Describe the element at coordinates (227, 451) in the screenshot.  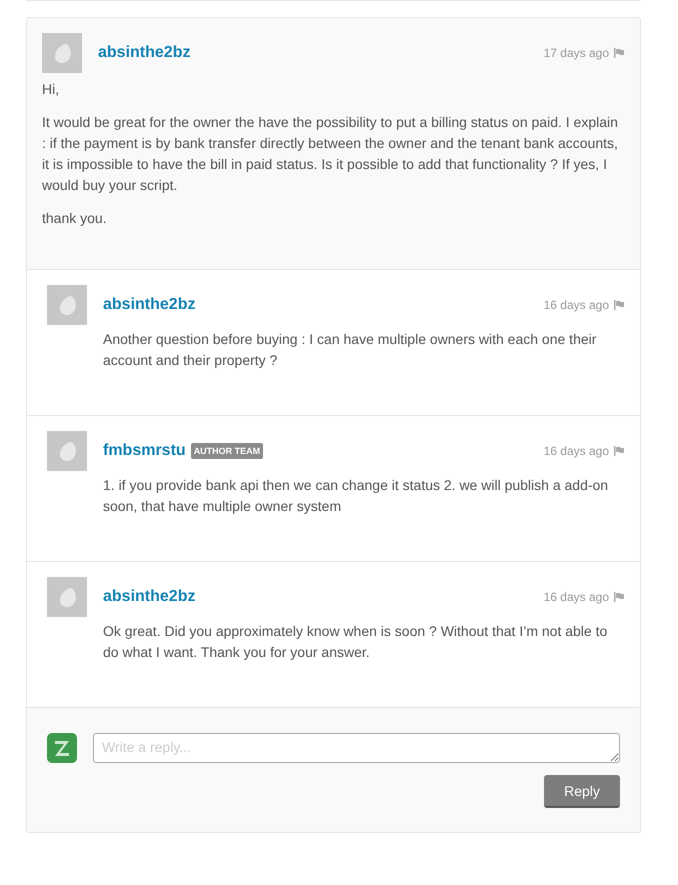
I see `author-badge: AUTHOR TEAM` at that location.